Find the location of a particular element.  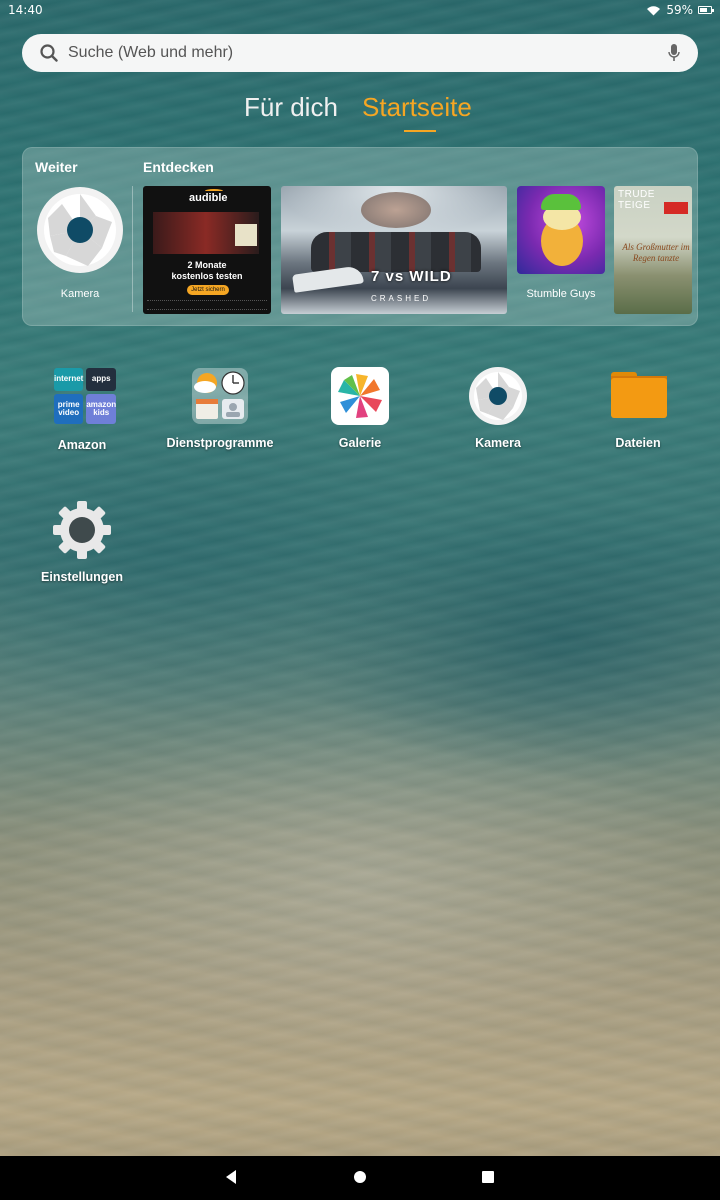

app-label: Einstellungen is located at coordinates (82, 577).